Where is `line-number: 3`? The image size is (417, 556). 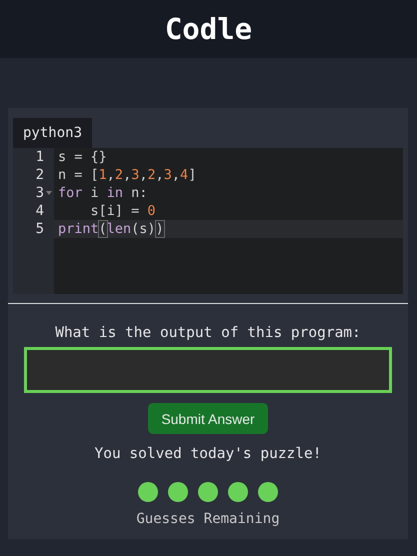 line-number: 3 is located at coordinates (40, 193).